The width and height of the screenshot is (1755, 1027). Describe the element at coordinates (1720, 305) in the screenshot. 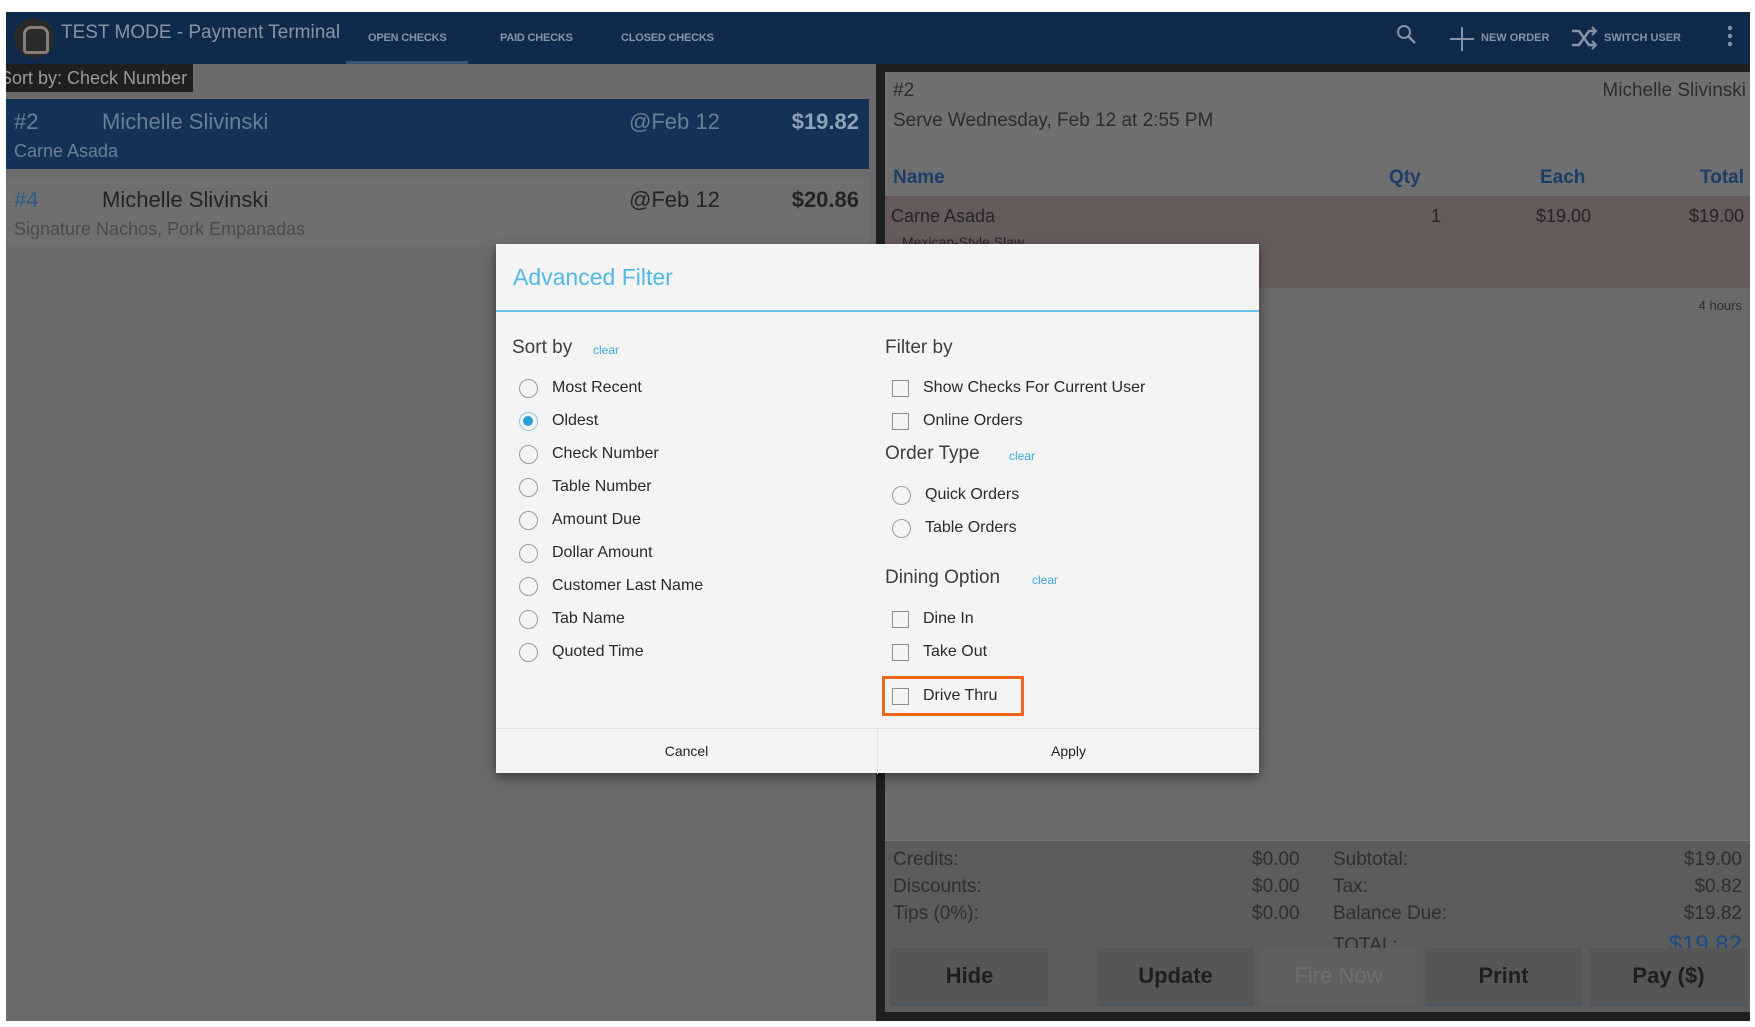

I see `elapsed-time: 4 hours` at that location.